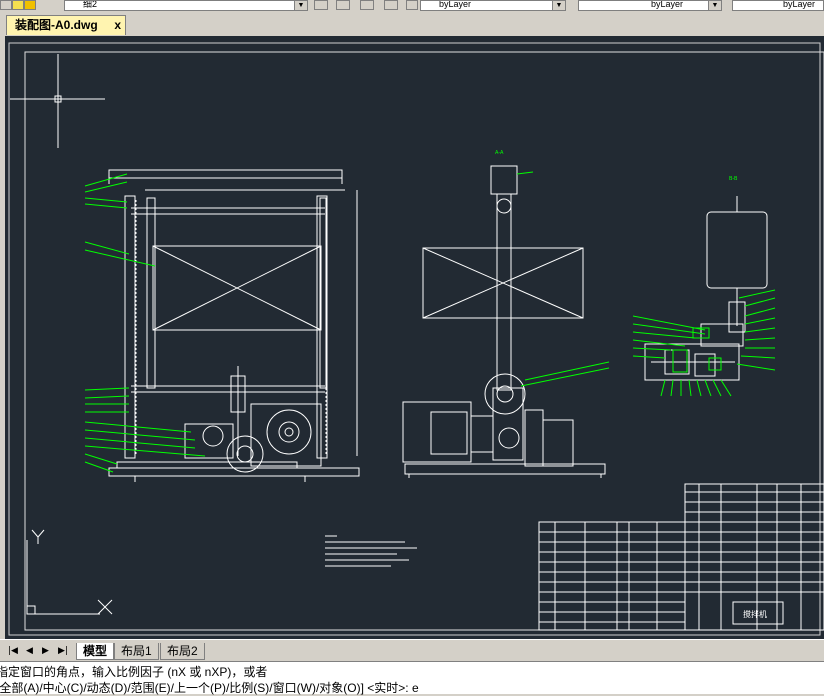  Describe the element at coordinates (321, 5) in the screenshot. I see `make-layer-current-icon` at that location.